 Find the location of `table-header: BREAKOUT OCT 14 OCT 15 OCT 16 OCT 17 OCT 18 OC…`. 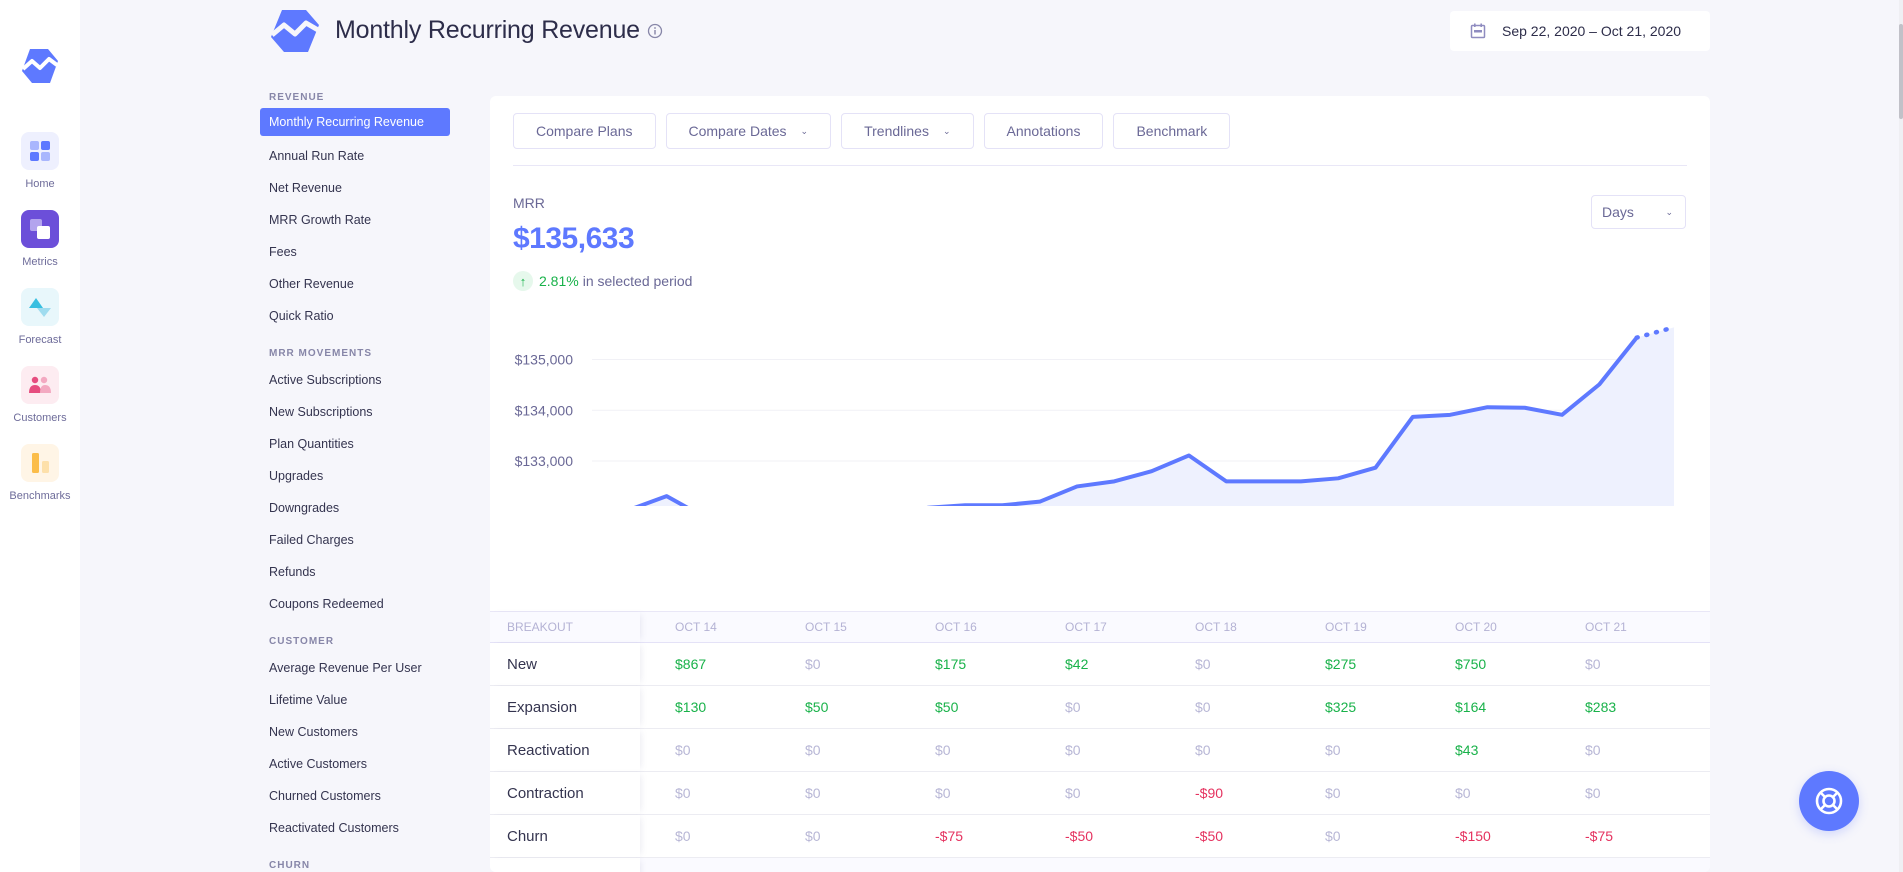

table-header: BREAKOUT OCT 14 OCT 15 OCT 16 OCT 17 OCT 18 OC… is located at coordinates (1100, 627).